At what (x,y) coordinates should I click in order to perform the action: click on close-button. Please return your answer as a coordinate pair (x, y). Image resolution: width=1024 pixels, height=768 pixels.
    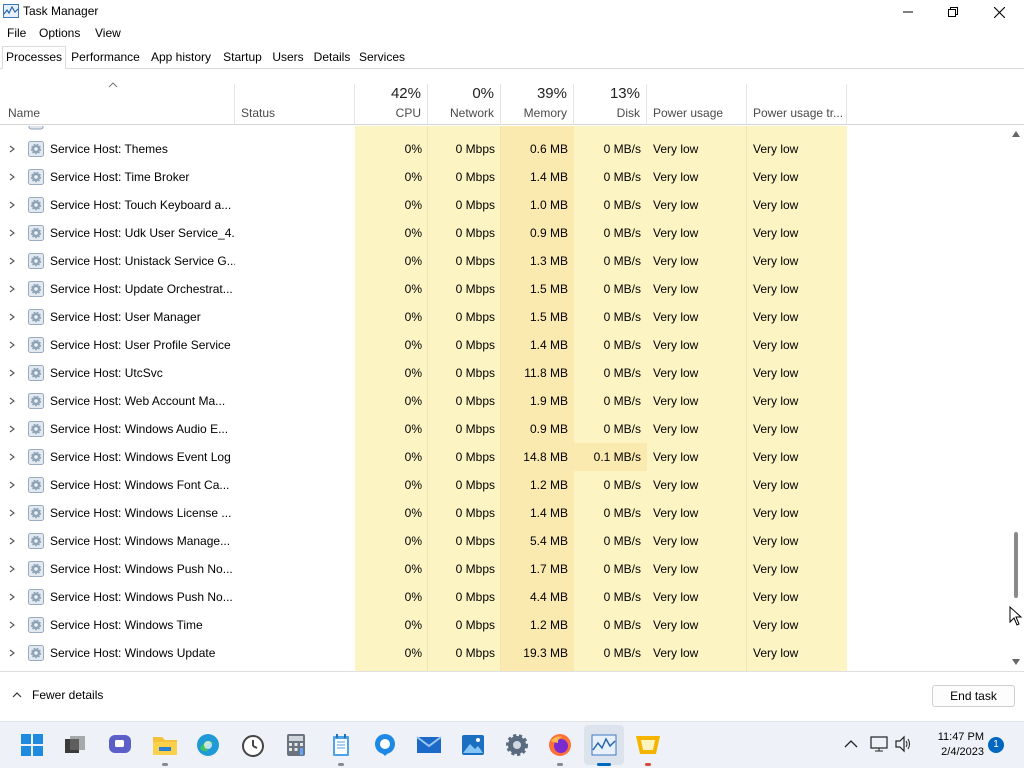
    Looking at the image, I should click on (999, 12).